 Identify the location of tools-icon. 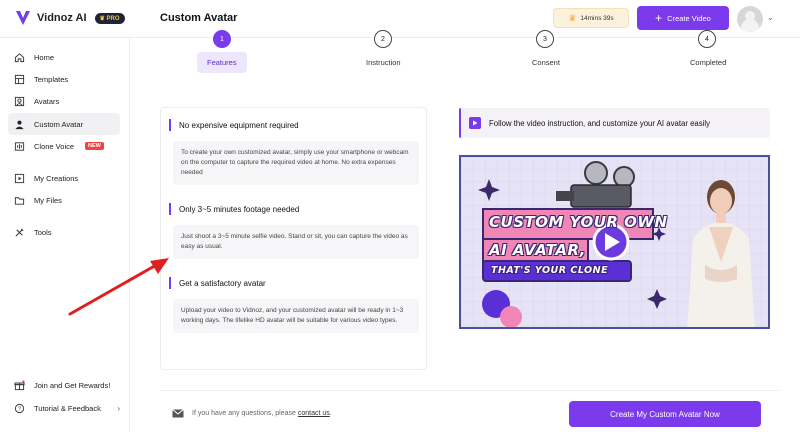
(19, 232).